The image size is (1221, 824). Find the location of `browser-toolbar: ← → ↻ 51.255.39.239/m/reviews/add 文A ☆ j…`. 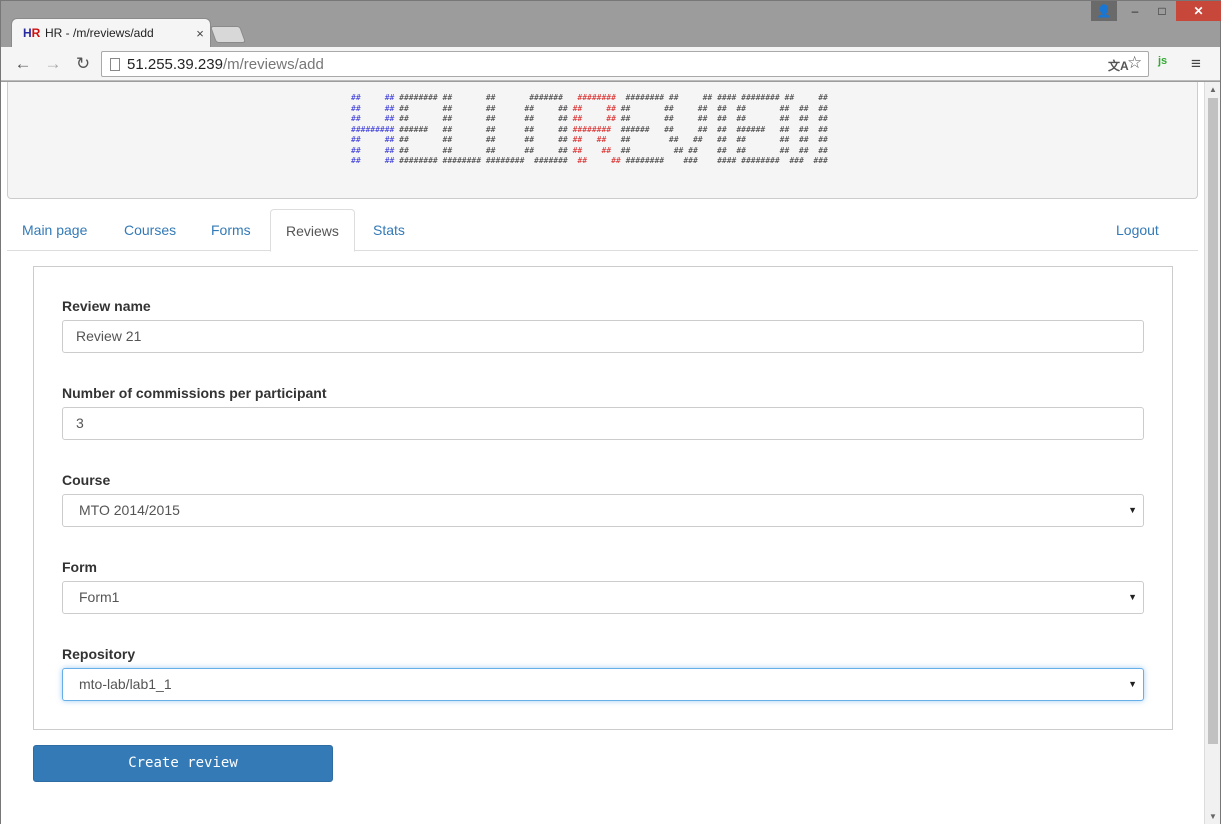

browser-toolbar: ← → ↻ 51.255.39.239/m/reviews/add 文A ☆ j… is located at coordinates (610, 64).